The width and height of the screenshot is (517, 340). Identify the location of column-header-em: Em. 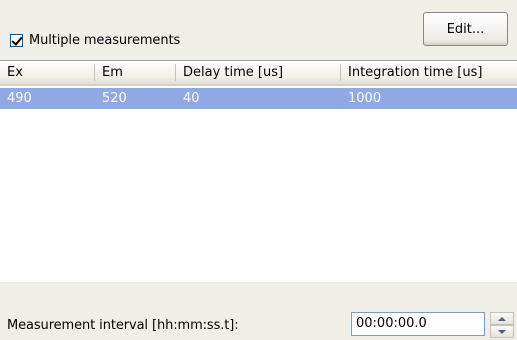
(135, 72).